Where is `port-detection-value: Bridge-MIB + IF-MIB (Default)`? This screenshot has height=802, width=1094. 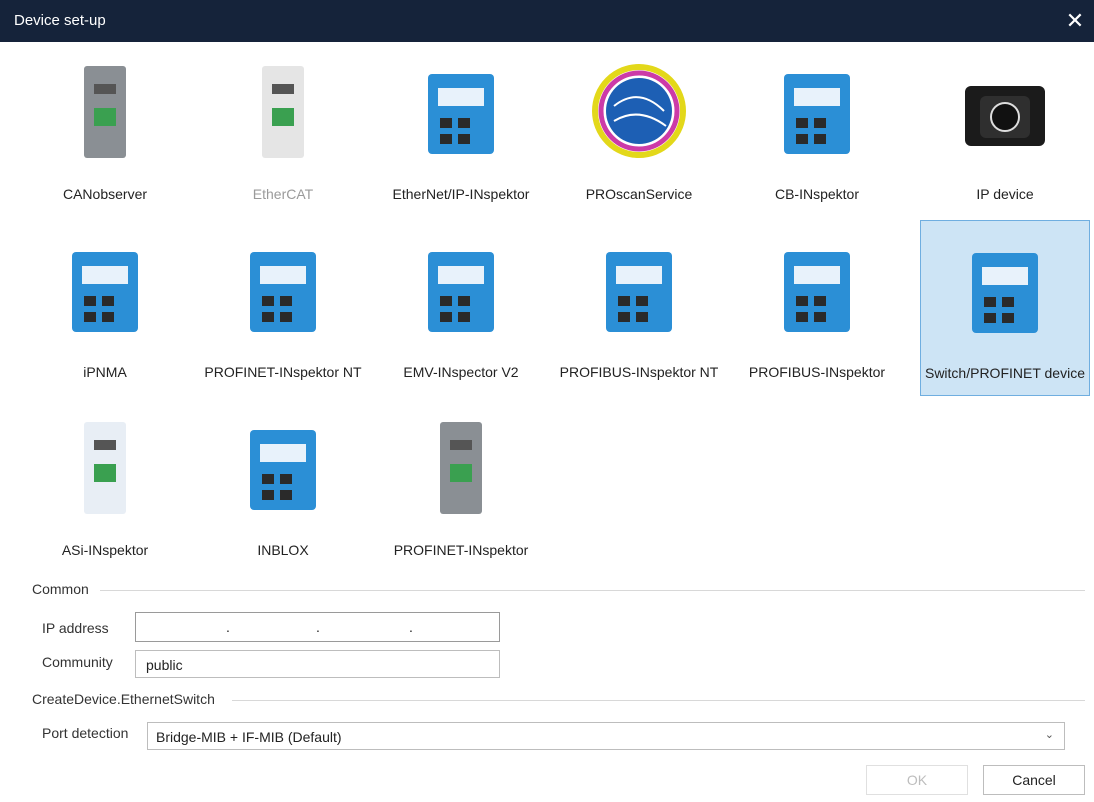
port-detection-value: Bridge-MIB + IF-MIB (Default) is located at coordinates (249, 737).